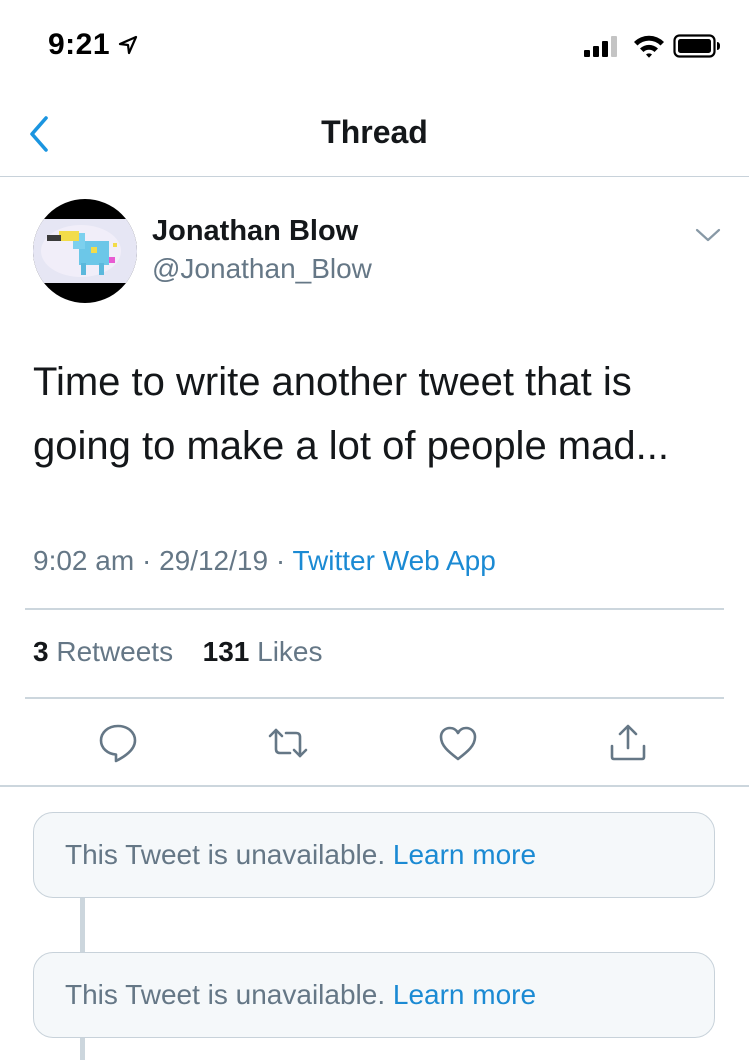 This screenshot has width=749, height=1060. I want to click on retweets-stat: 3 Retweets, so click(107, 651).